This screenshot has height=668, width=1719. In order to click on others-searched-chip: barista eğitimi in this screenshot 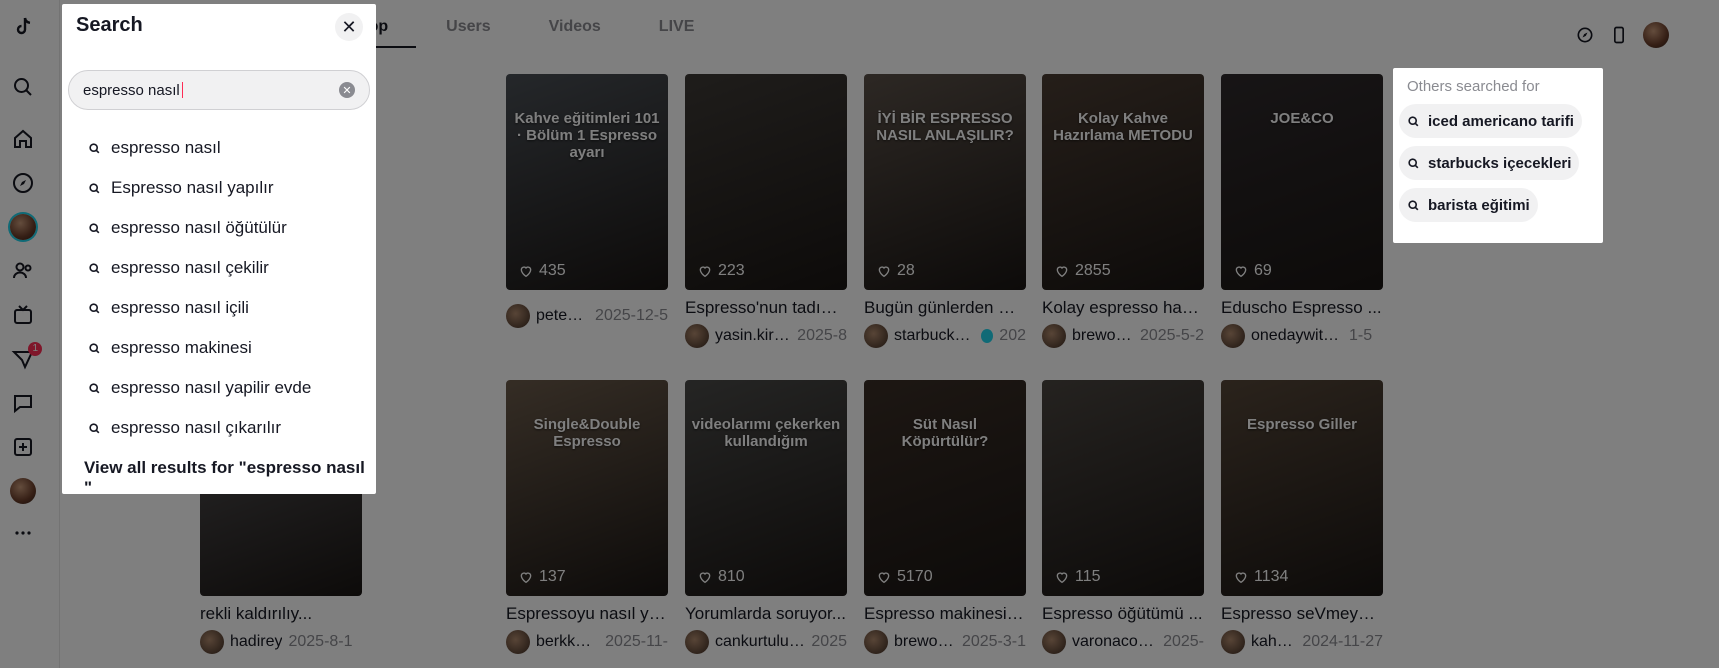, I will do `click(1468, 205)`.